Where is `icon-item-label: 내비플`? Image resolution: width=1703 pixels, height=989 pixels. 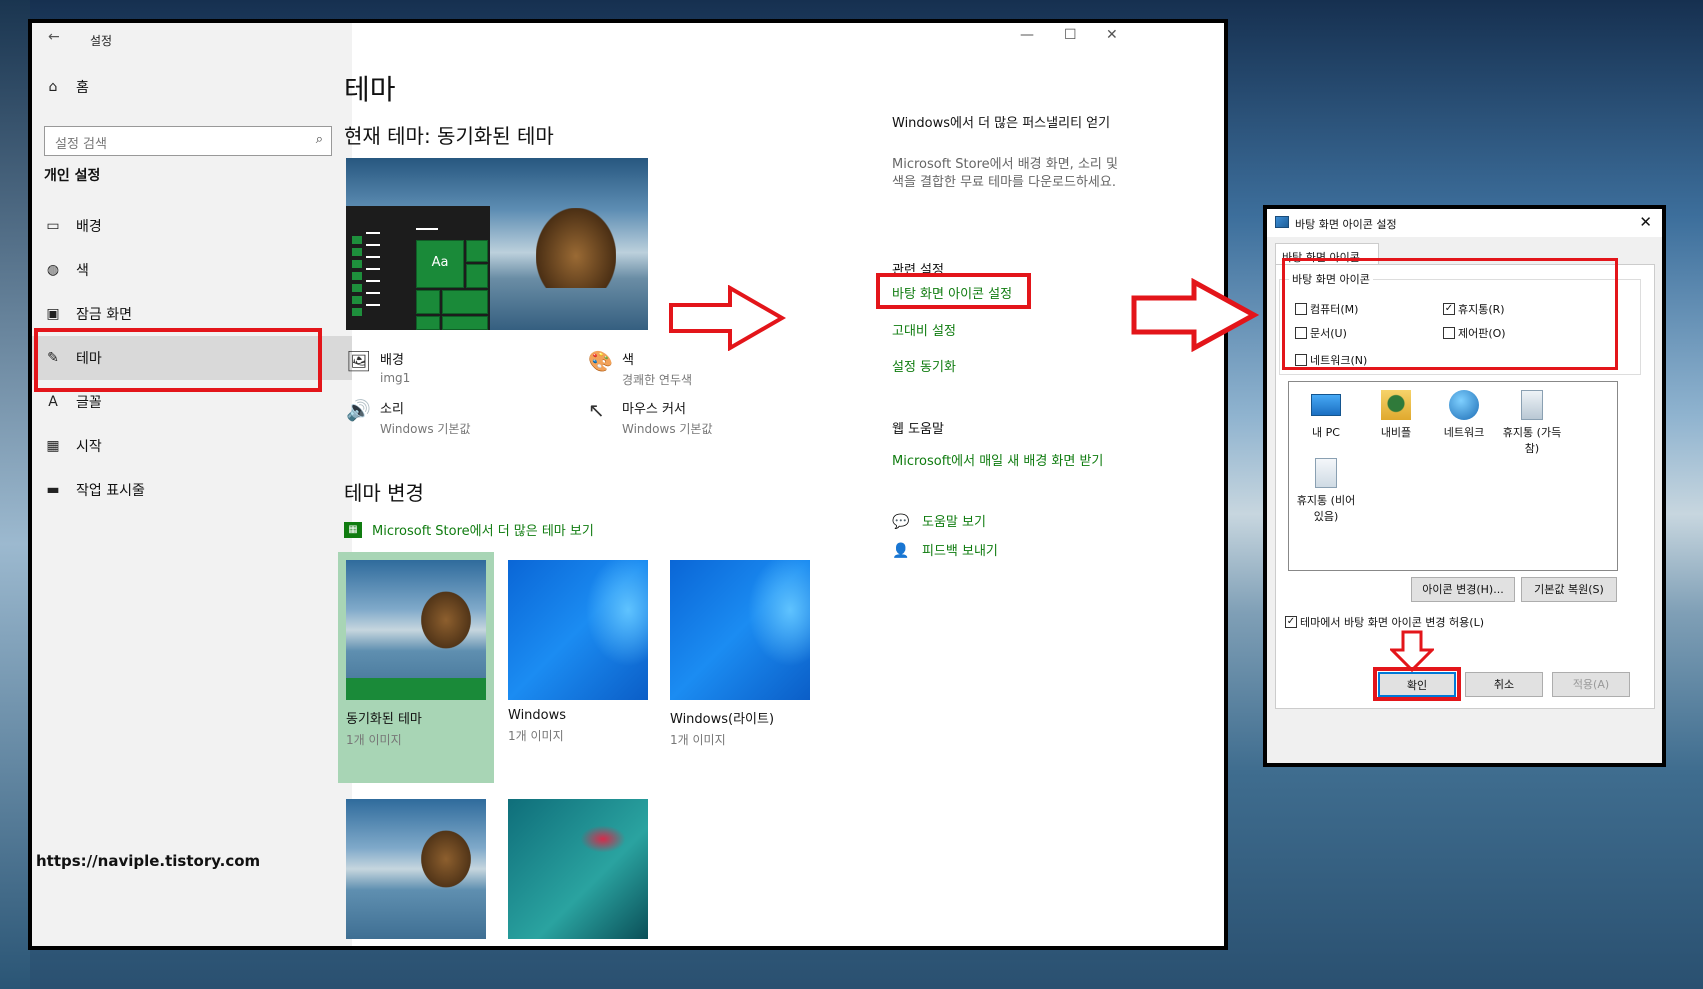 icon-item-label: 내비플 is located at coordinates (1396, 432).